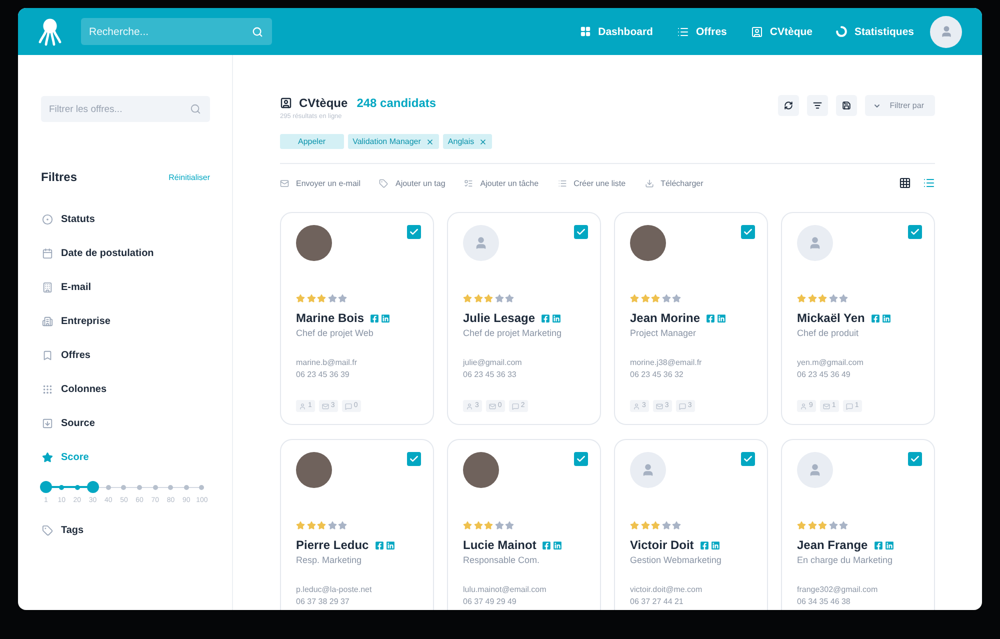 The height and width of the screenshot is (639, 1000). I want to click on filter-item: E-mail, so click(66, 287).